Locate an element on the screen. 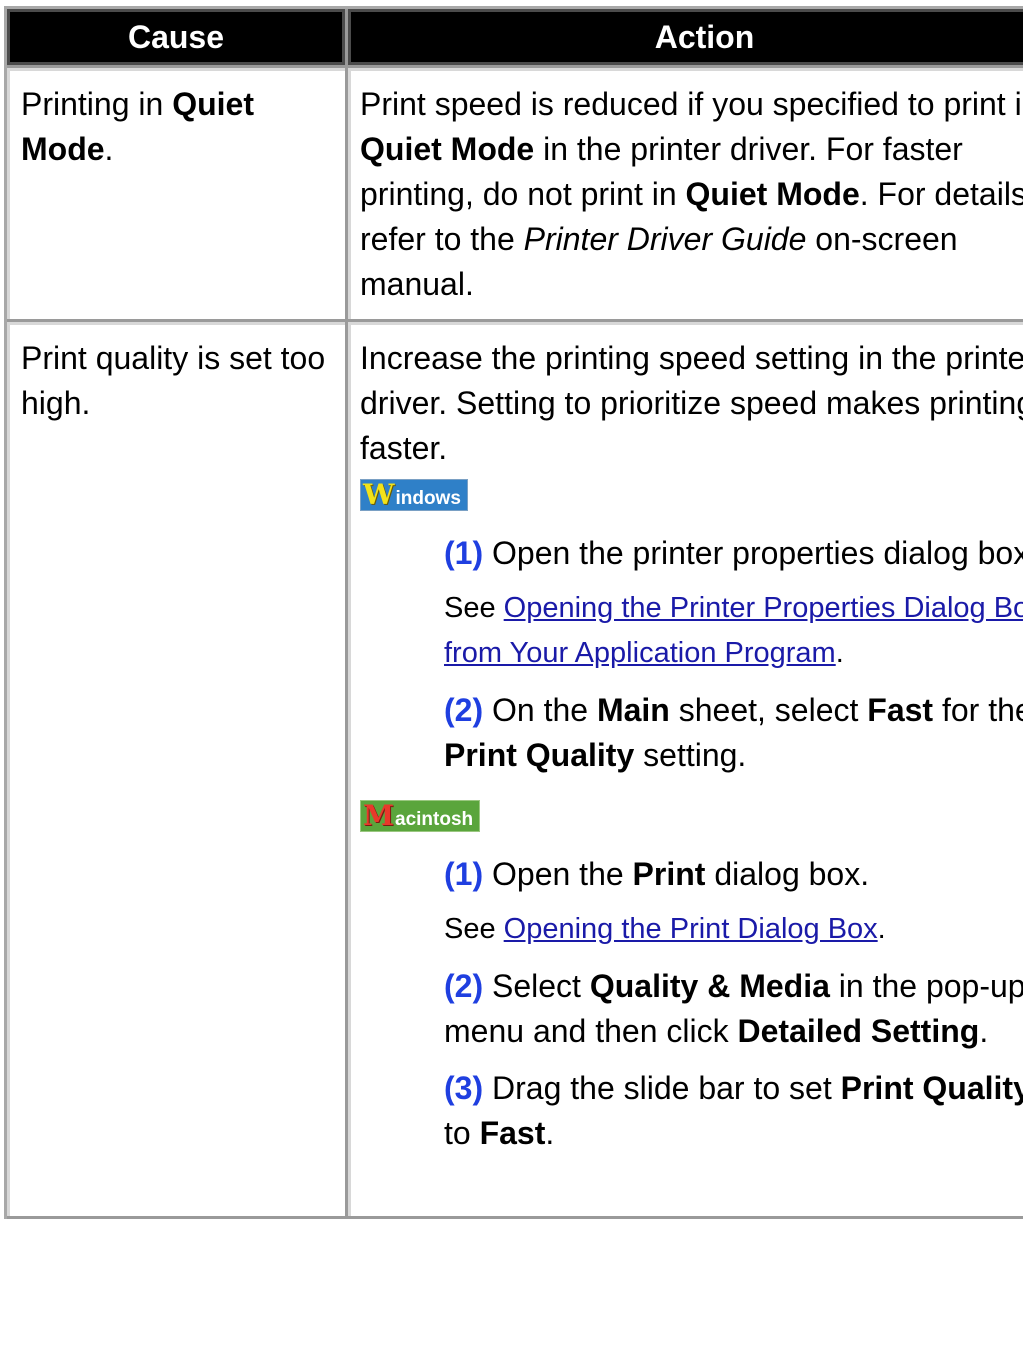 This screenshot has height=1349, width=1023. header-row: Cause Action is located at coordinates (515, 38).